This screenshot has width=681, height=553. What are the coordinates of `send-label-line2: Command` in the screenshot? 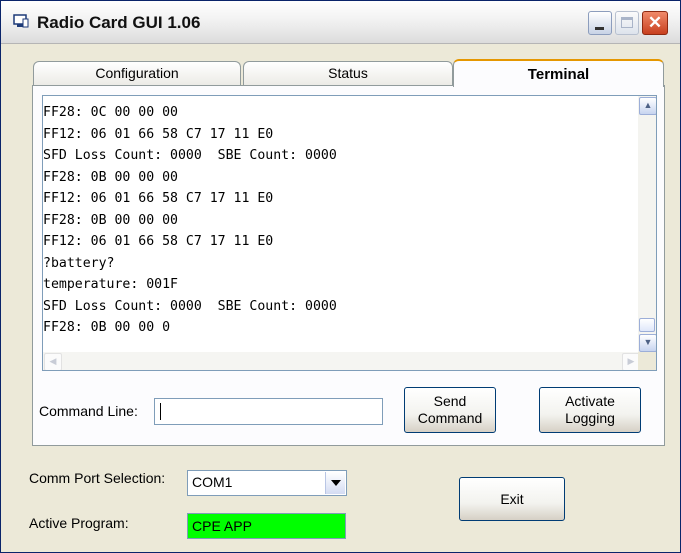 It's located at (450, 418).